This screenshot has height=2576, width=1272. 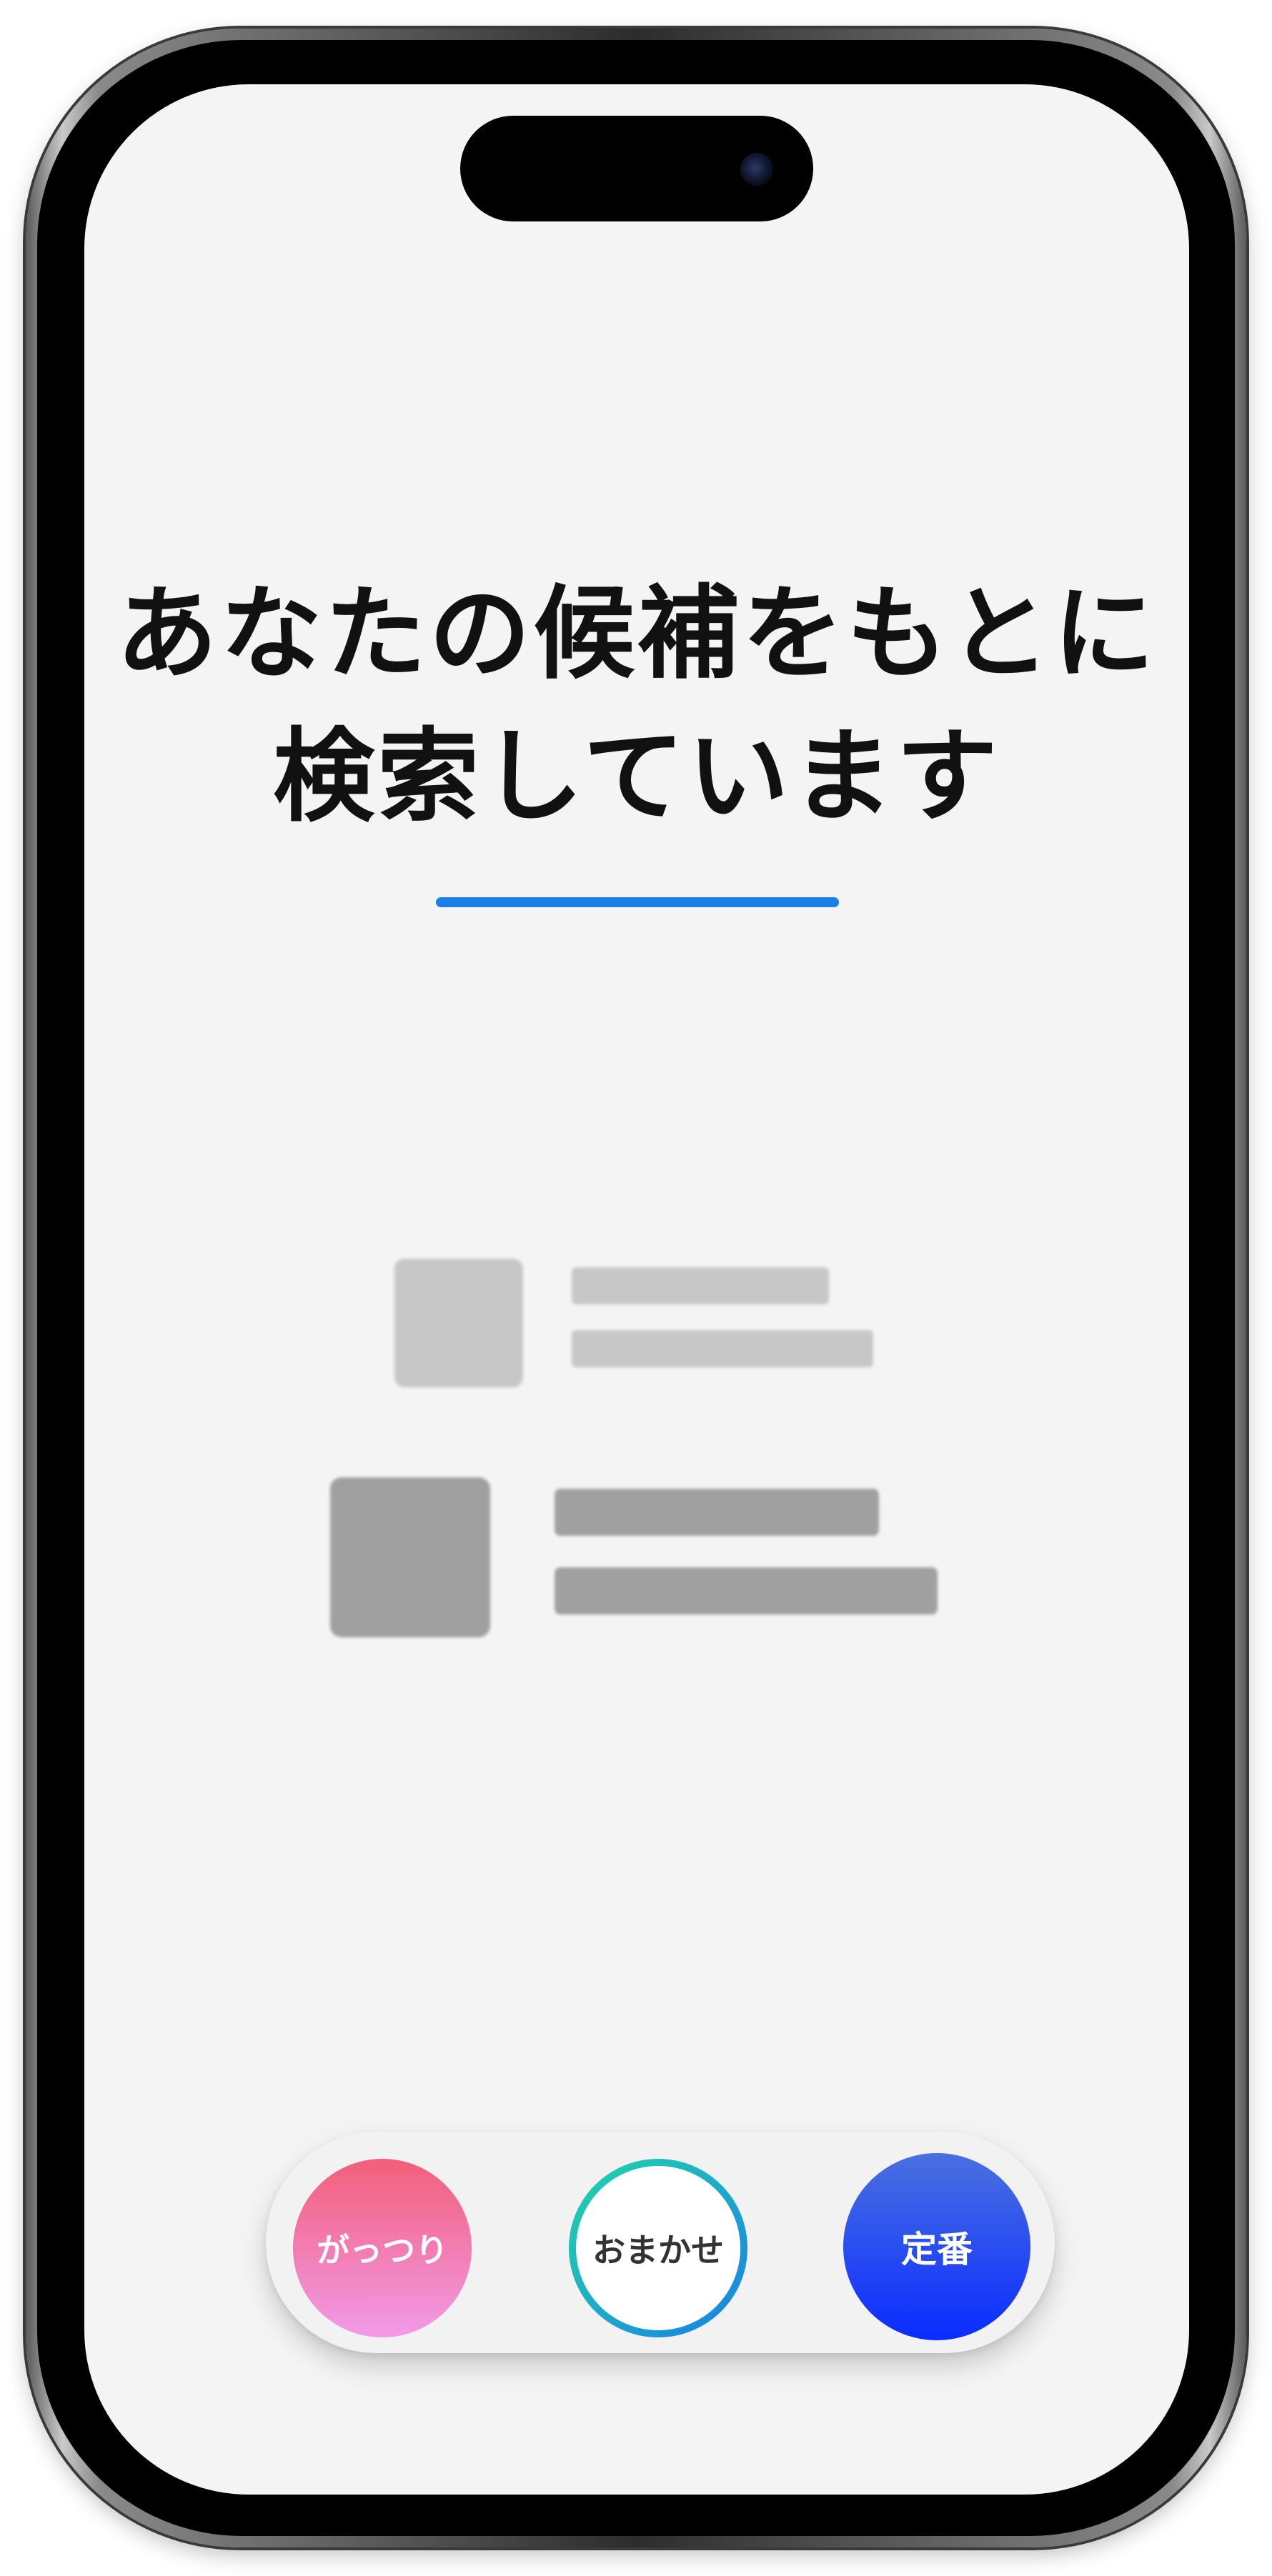 I want to click on title-line-1: あなたの候補をもとに, so click(x=637, y=634).